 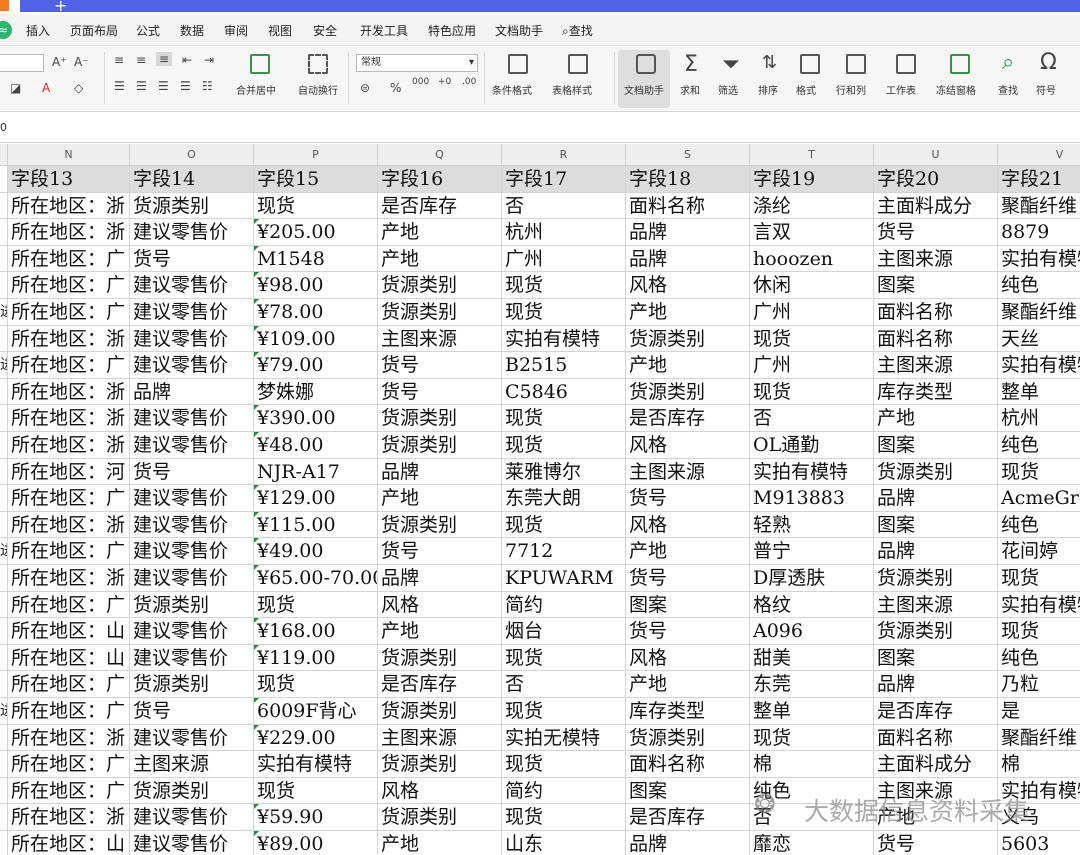 I want to click on row-col-icon, so click(x=856, y=64).